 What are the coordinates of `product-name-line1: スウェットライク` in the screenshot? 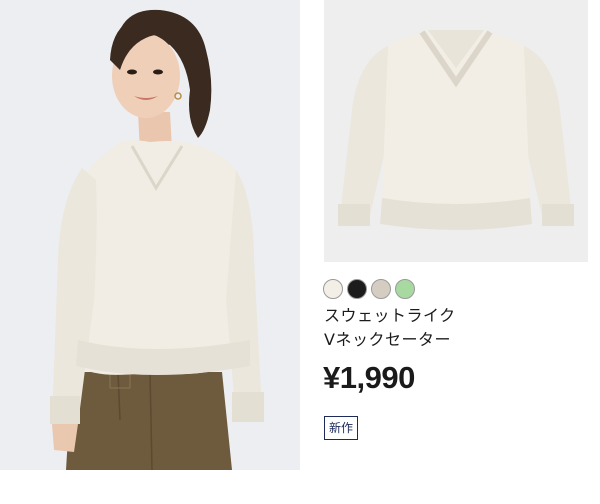 It's located at (390, 315).